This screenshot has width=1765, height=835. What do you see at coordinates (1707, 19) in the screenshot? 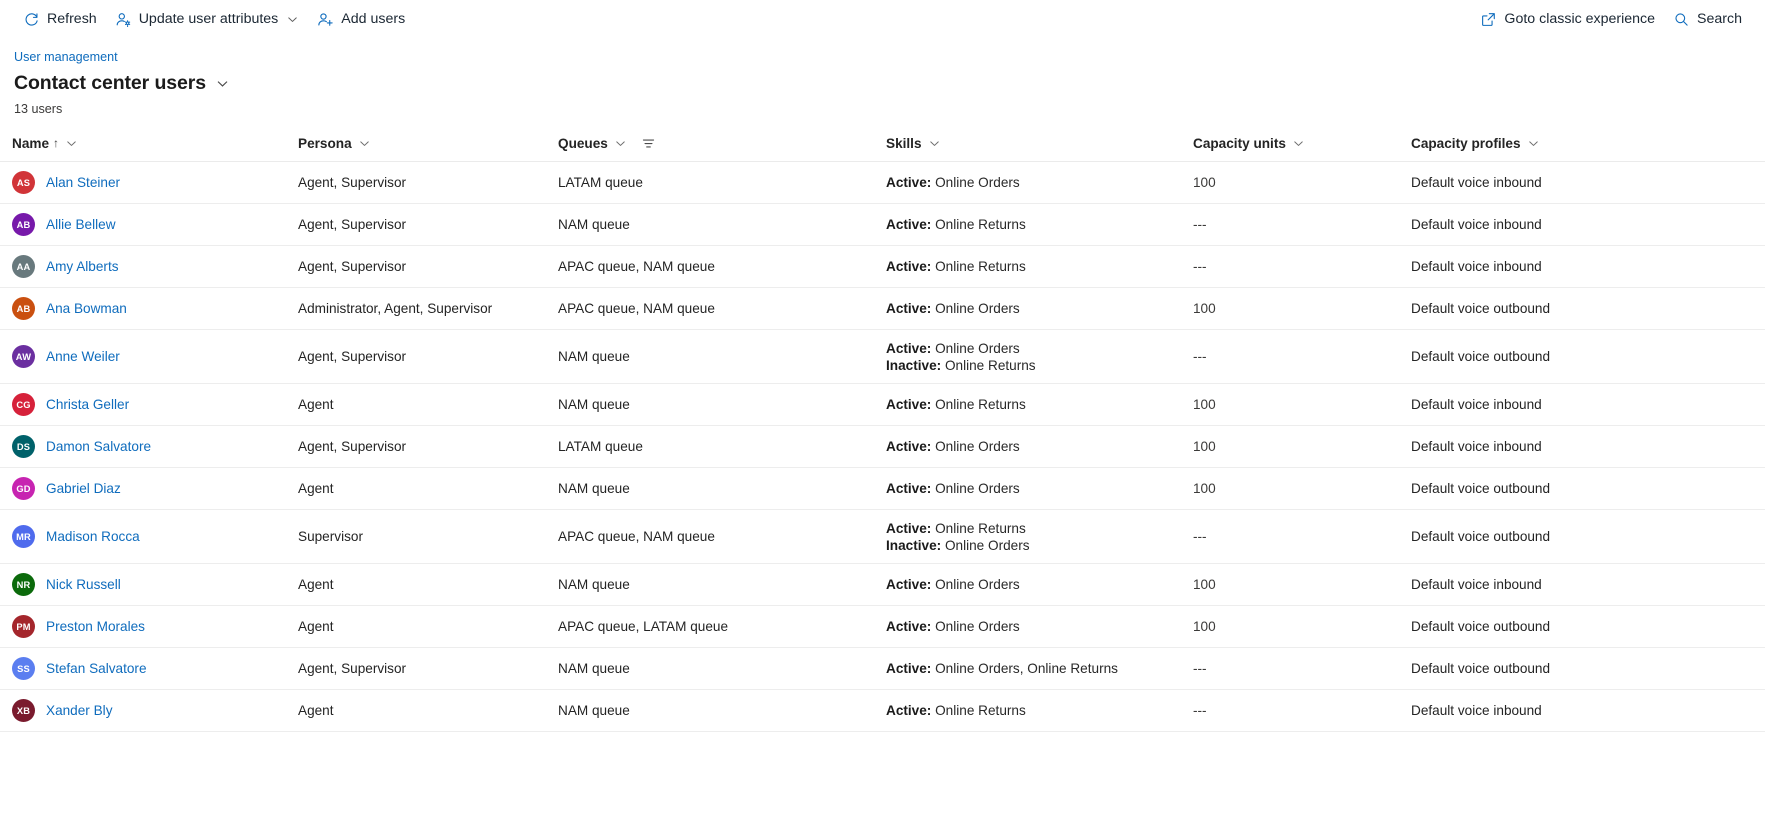
I see `toolbar-button-search: Search` at bounding box center [1707, 19].